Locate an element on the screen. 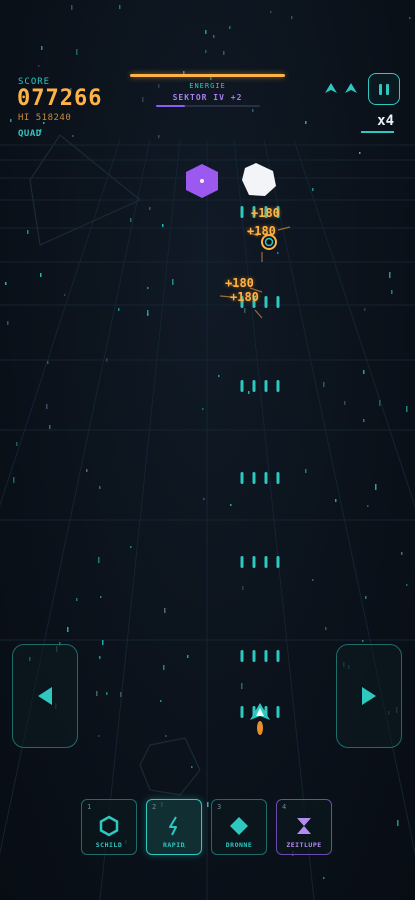 Image resolution: width=415 pixels, height=900 pixels. powerup-shield: 1 SCHILD is located at coordinates (109, 827).